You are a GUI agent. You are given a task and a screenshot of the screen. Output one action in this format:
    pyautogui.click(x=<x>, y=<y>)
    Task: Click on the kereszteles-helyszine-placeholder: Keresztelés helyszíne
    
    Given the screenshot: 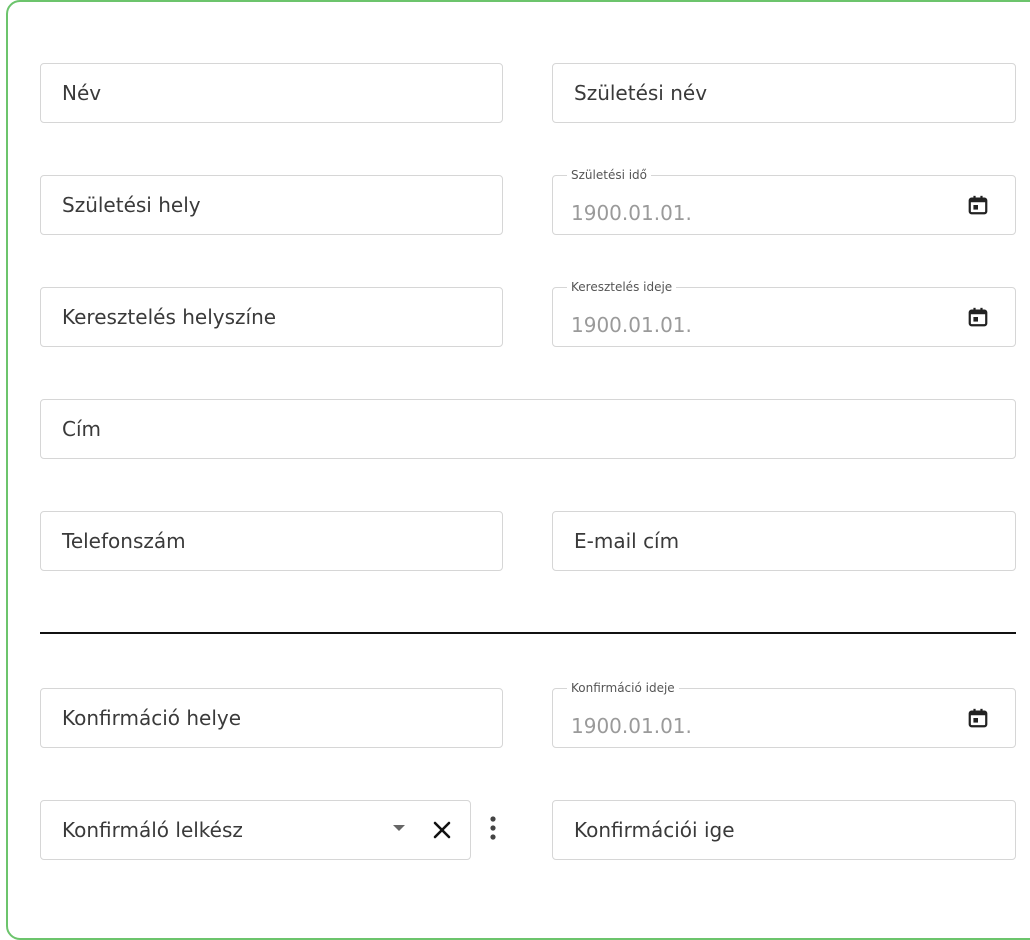 What is the action you would take?
    pyautogui.click(x=169, y=317)
    